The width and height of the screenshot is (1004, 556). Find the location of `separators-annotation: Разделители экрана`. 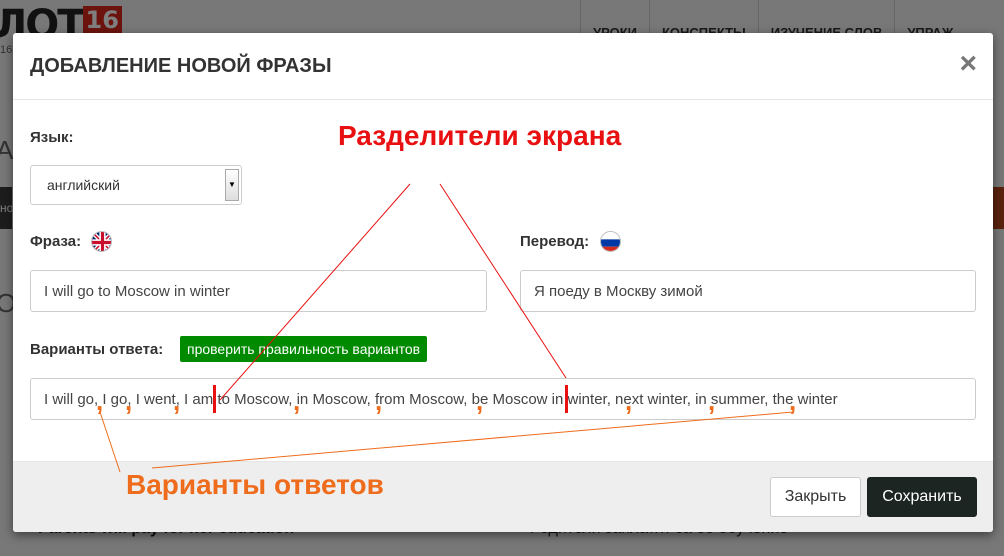

separators-annotation: Разделители экрана is located at coordinates (480, 135).